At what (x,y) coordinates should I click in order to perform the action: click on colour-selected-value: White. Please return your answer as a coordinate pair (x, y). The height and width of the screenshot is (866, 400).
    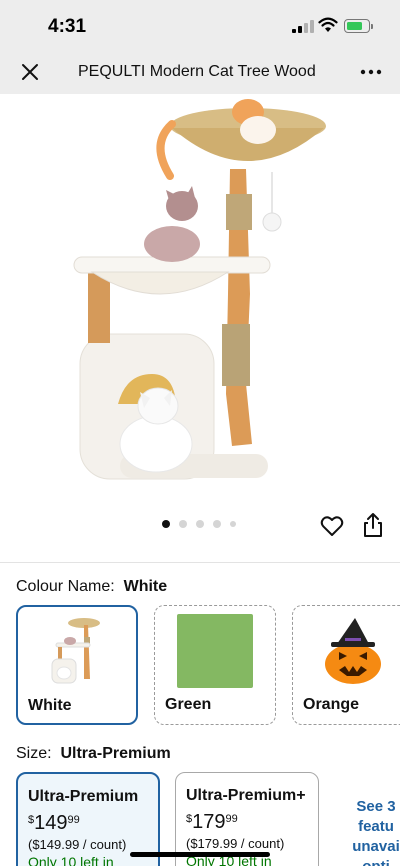
    Looking at the image, I should click on (145, 586).